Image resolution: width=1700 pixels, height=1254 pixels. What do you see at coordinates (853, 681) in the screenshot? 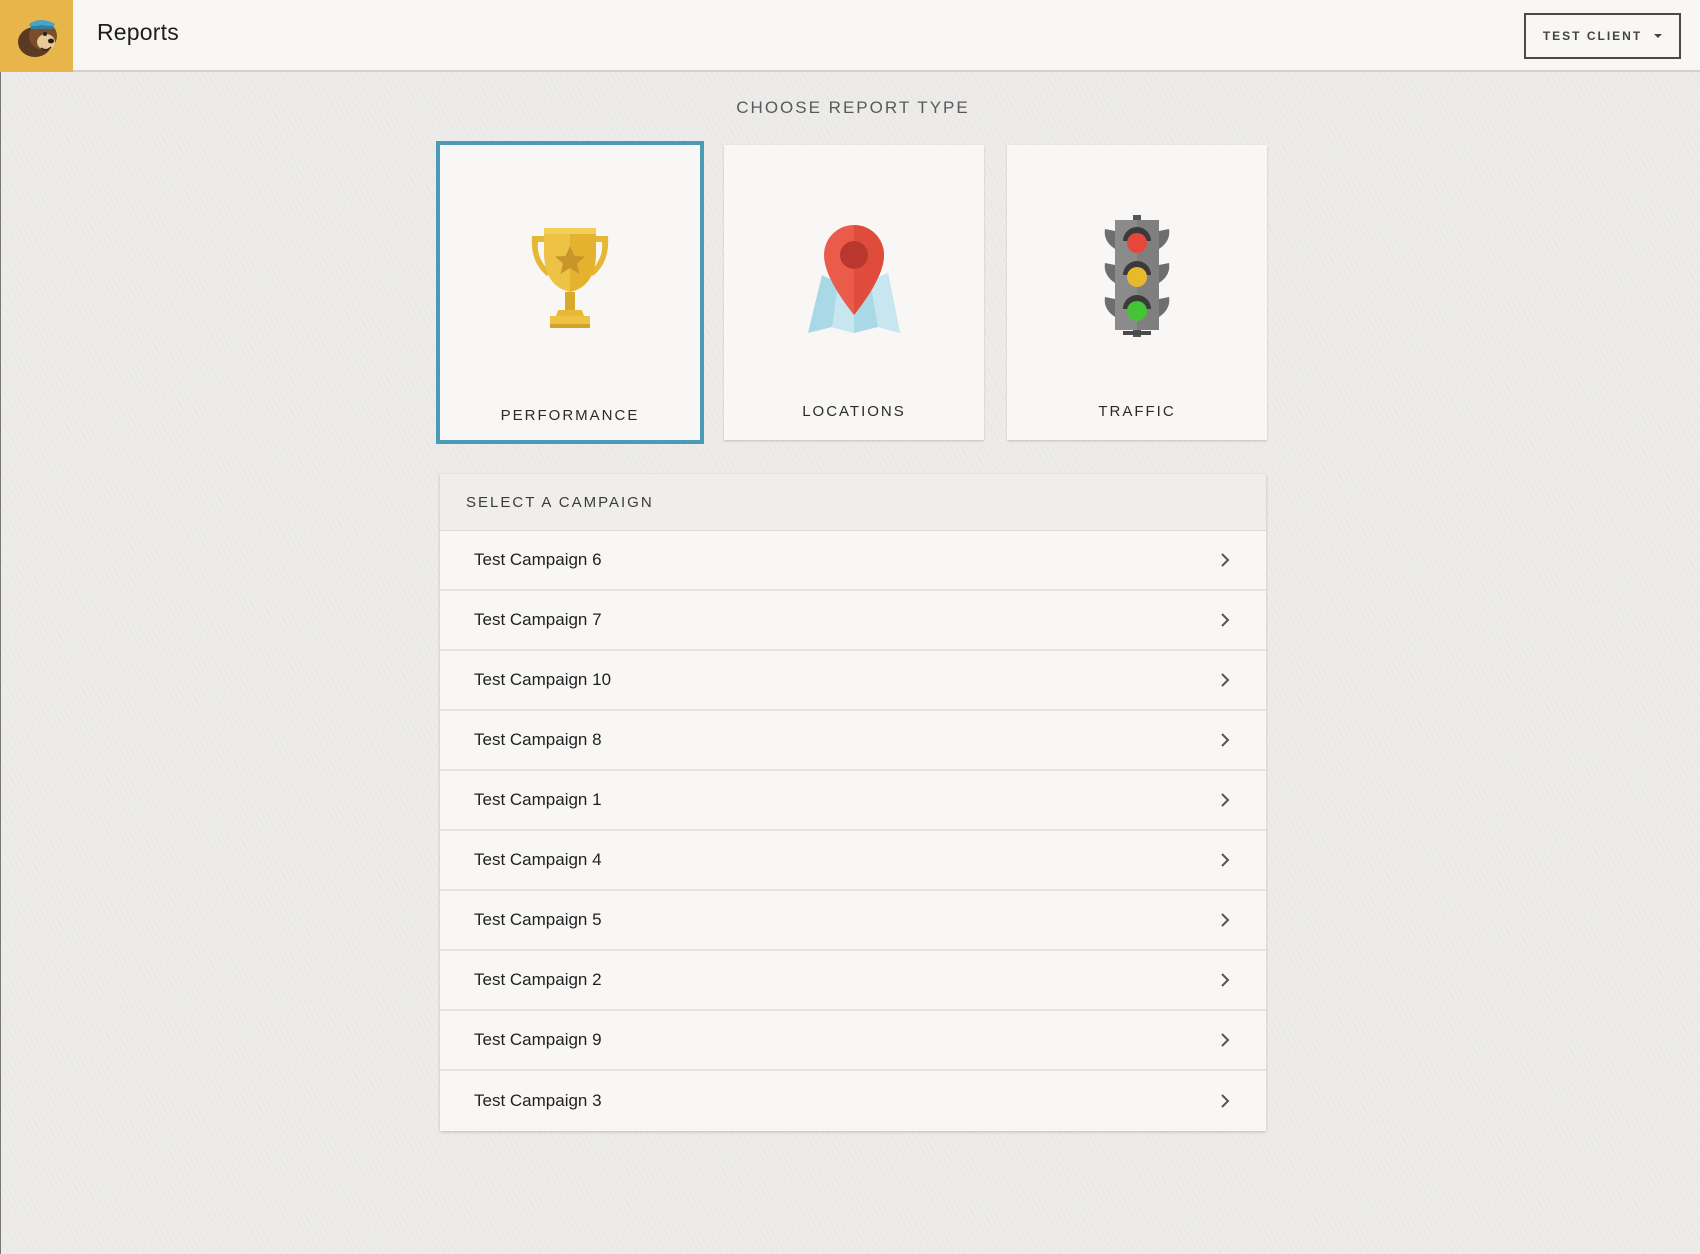
I see `campaign-row: Test Campaign 10` at bounding box center [853, 681].